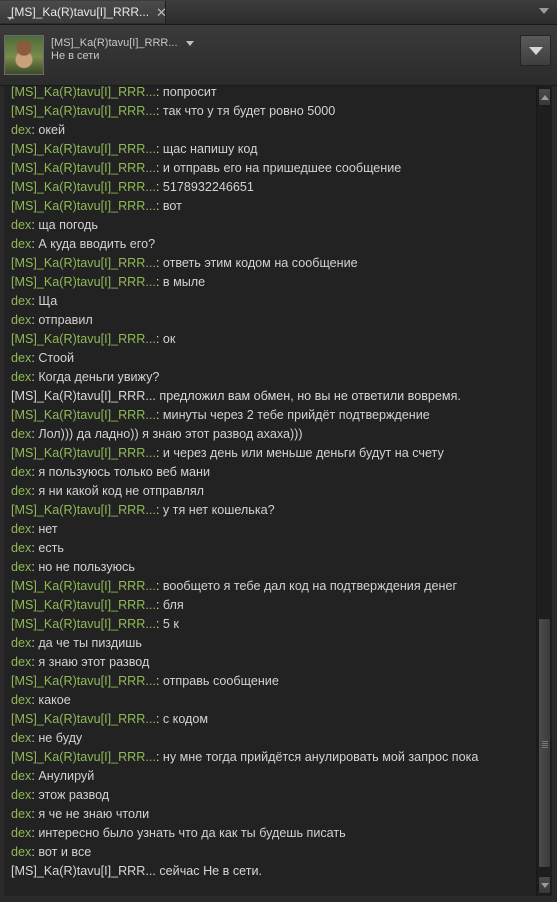 Image resolution: width=557 pixels, height=902 pixels. What do you see at coordinates (544, 885) in the screenshot?
I see `scroll-down-button` at bounding box center [544, 885].